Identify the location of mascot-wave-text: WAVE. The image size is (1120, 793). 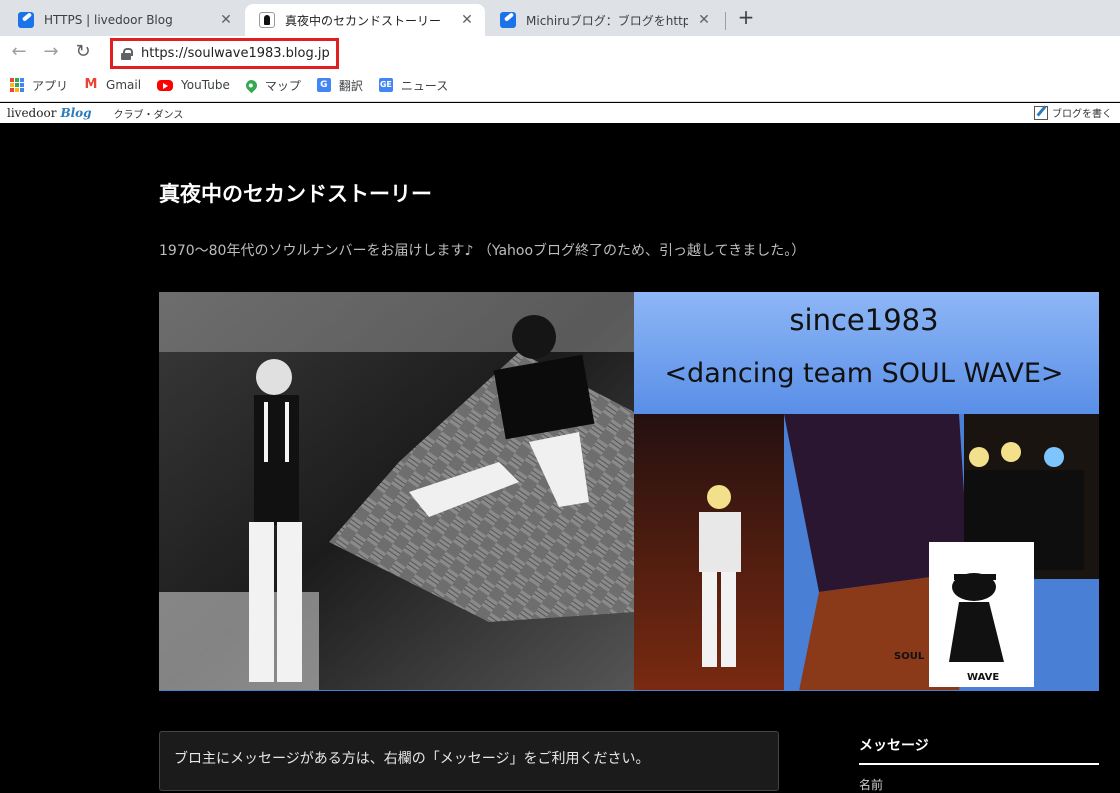
(983, 677).